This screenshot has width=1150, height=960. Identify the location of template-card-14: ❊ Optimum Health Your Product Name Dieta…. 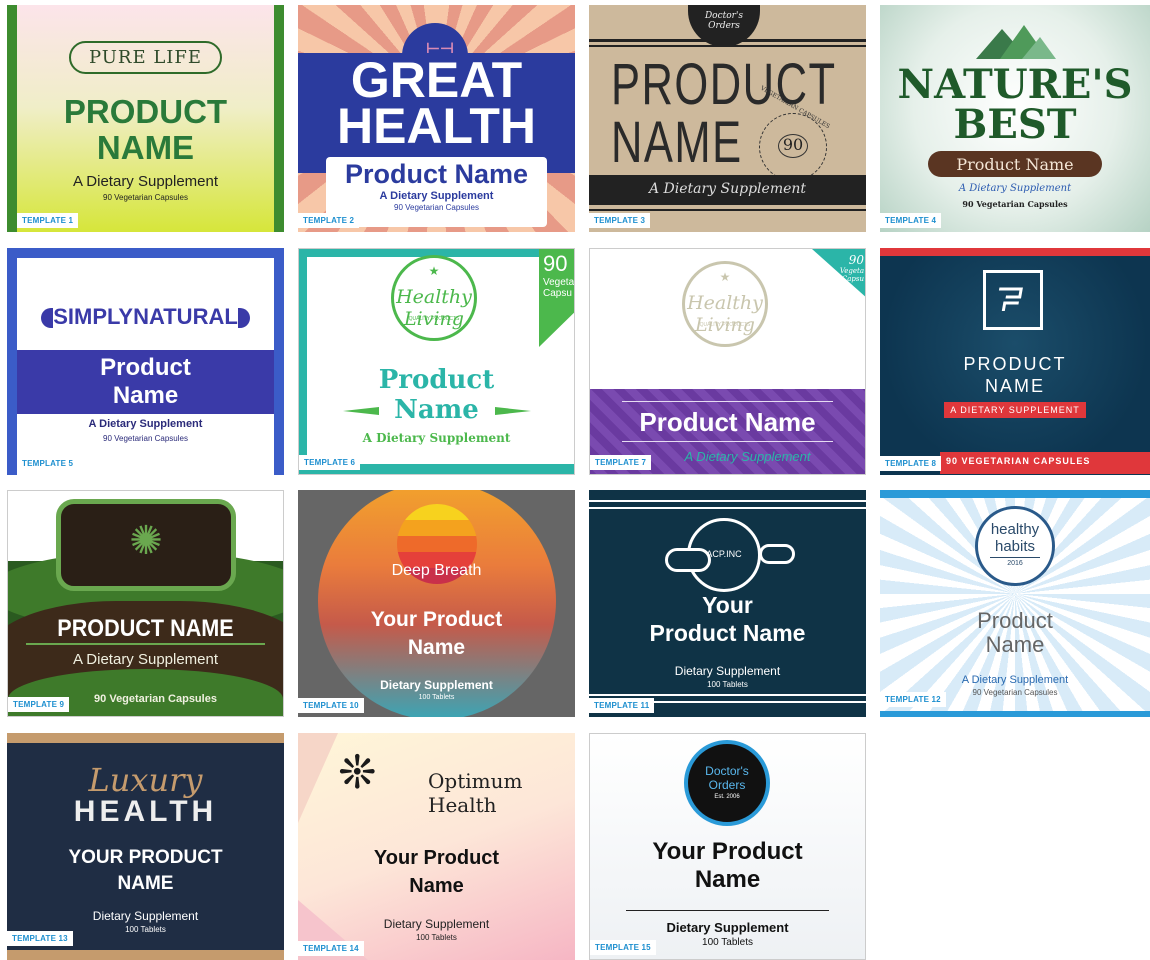
(436, 846).